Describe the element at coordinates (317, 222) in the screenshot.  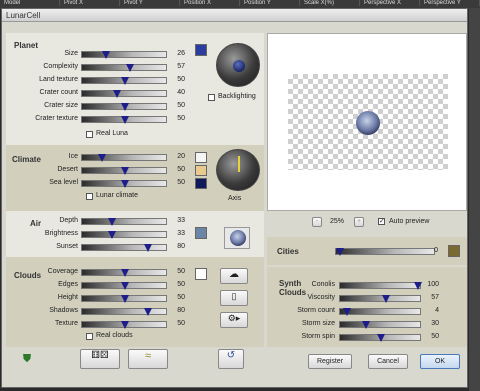
I see `zoom-out-button: -` at that location.